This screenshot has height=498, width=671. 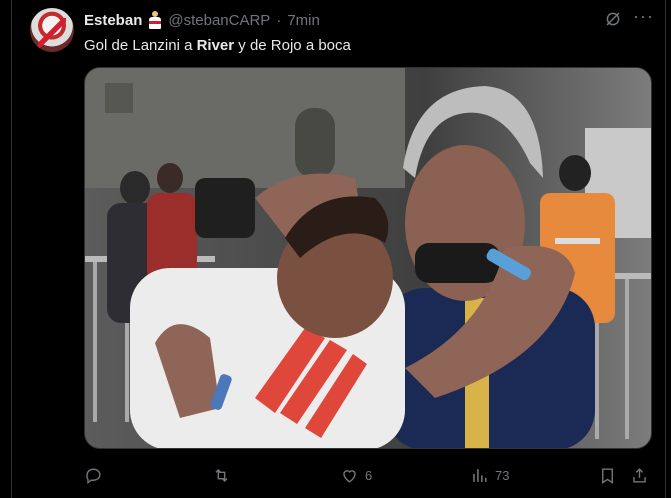 I want to click on river-fan-emoji-icon, so click(x=155, y=20).